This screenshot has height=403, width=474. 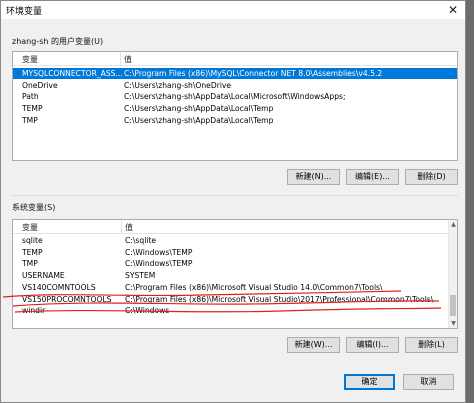 What do you see at coordinates (30, 97) in the screenshot?
I see `variable-name: Path` at bounding box center [30, 97].